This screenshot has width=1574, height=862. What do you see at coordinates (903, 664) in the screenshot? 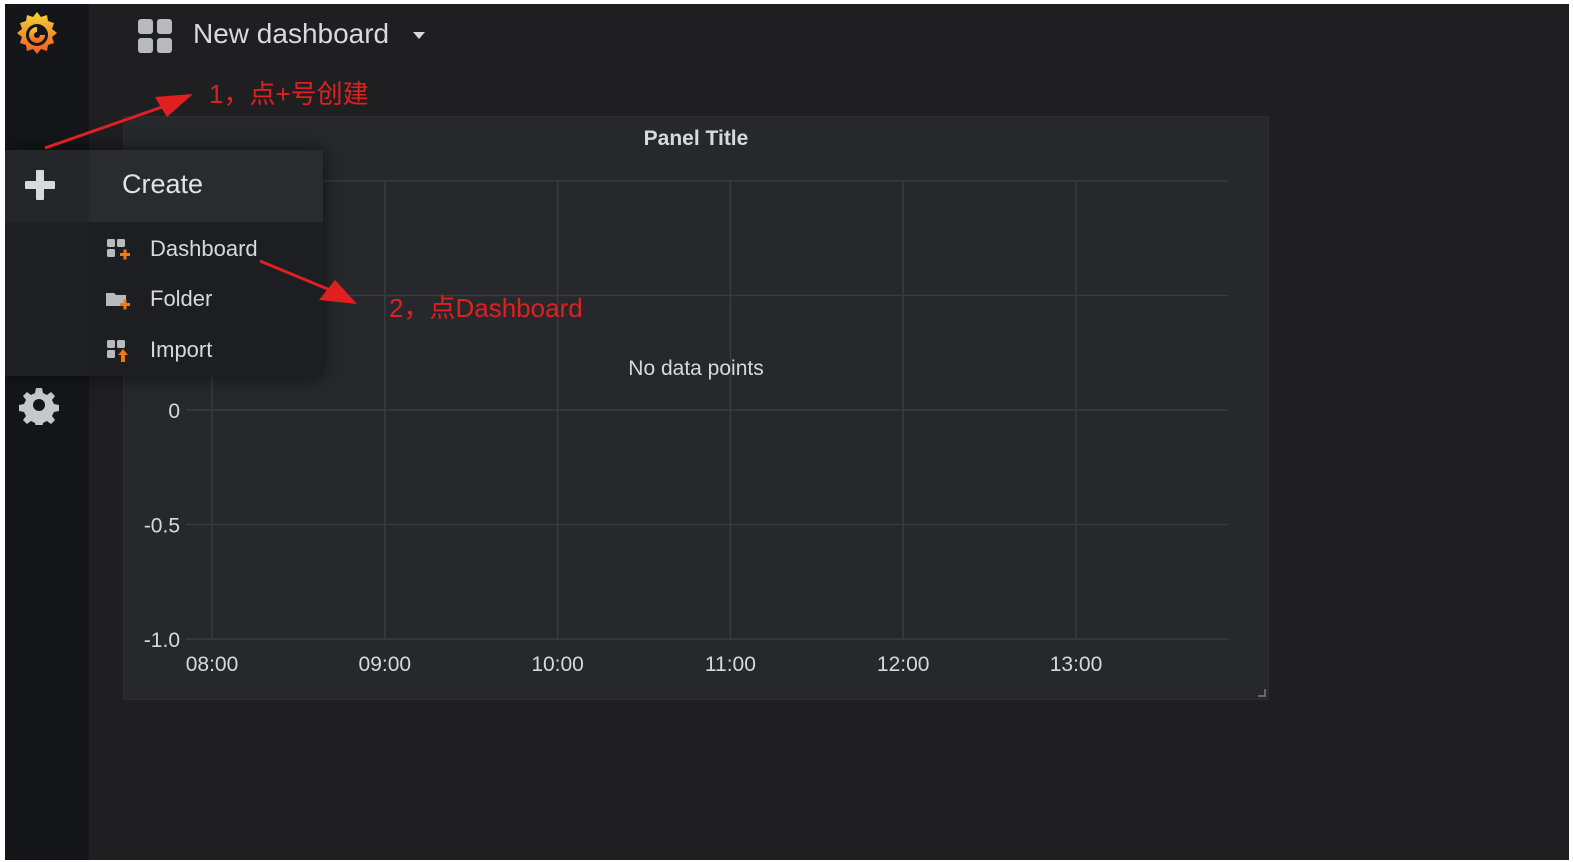
I see `x-tick-label: 12:00` at bounding box center [903, 664].